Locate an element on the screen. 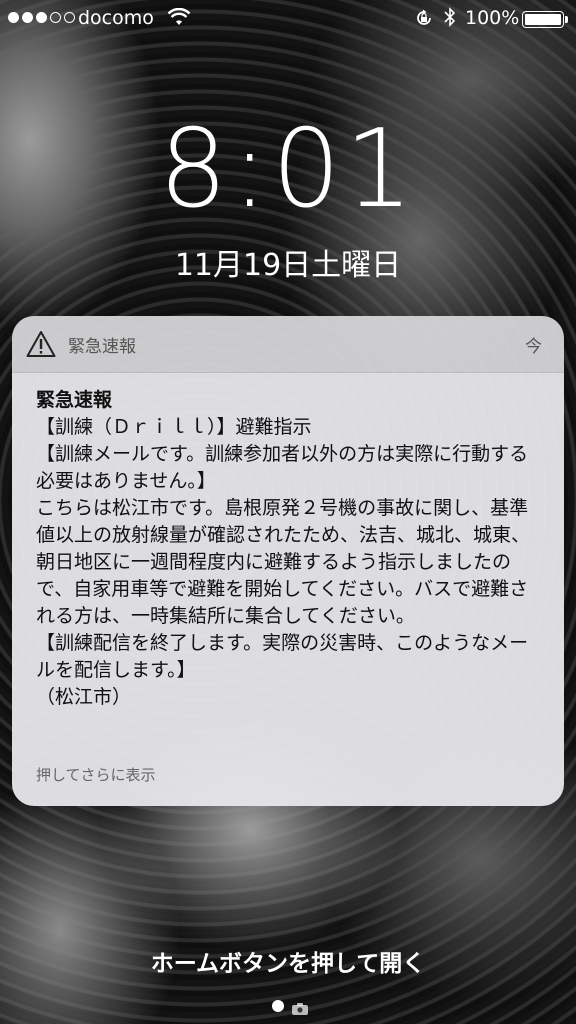  page-indicator is located at coordinates (290, 1007).